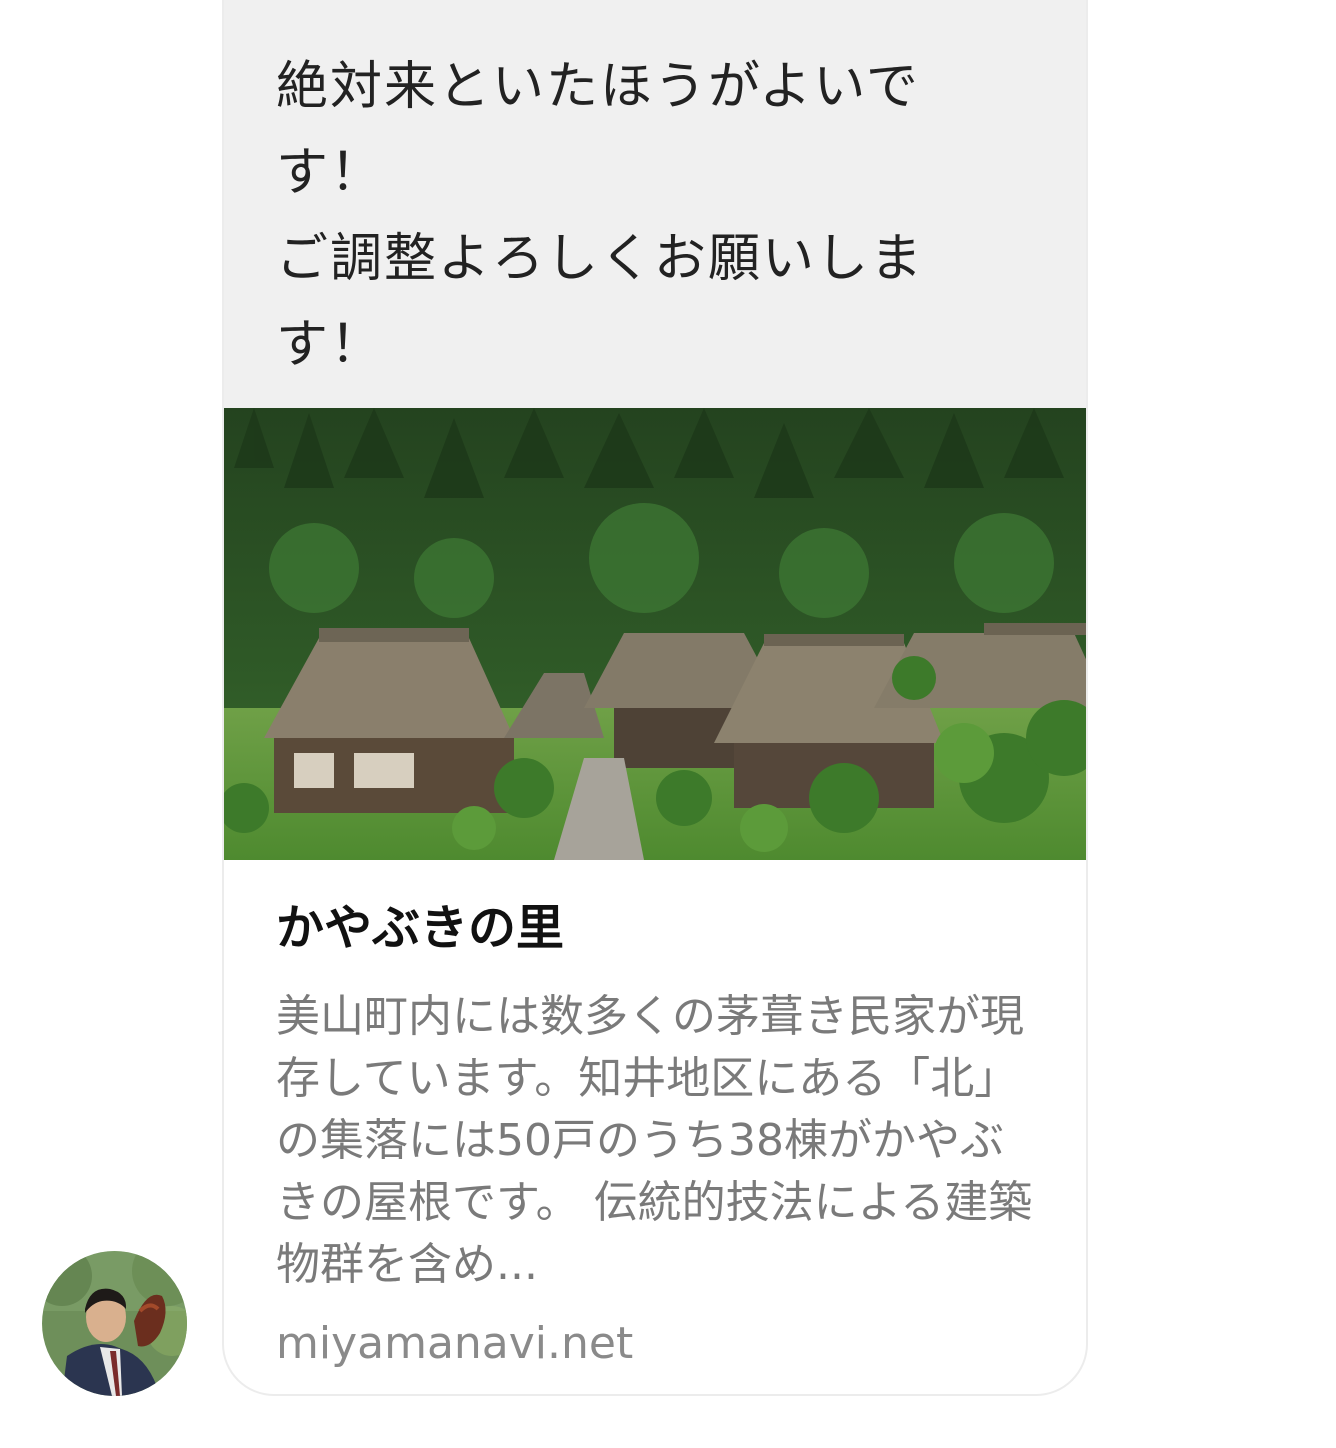 The image size is (1336, 1448). I want to click on avatar-photo, so click(114, 1323).